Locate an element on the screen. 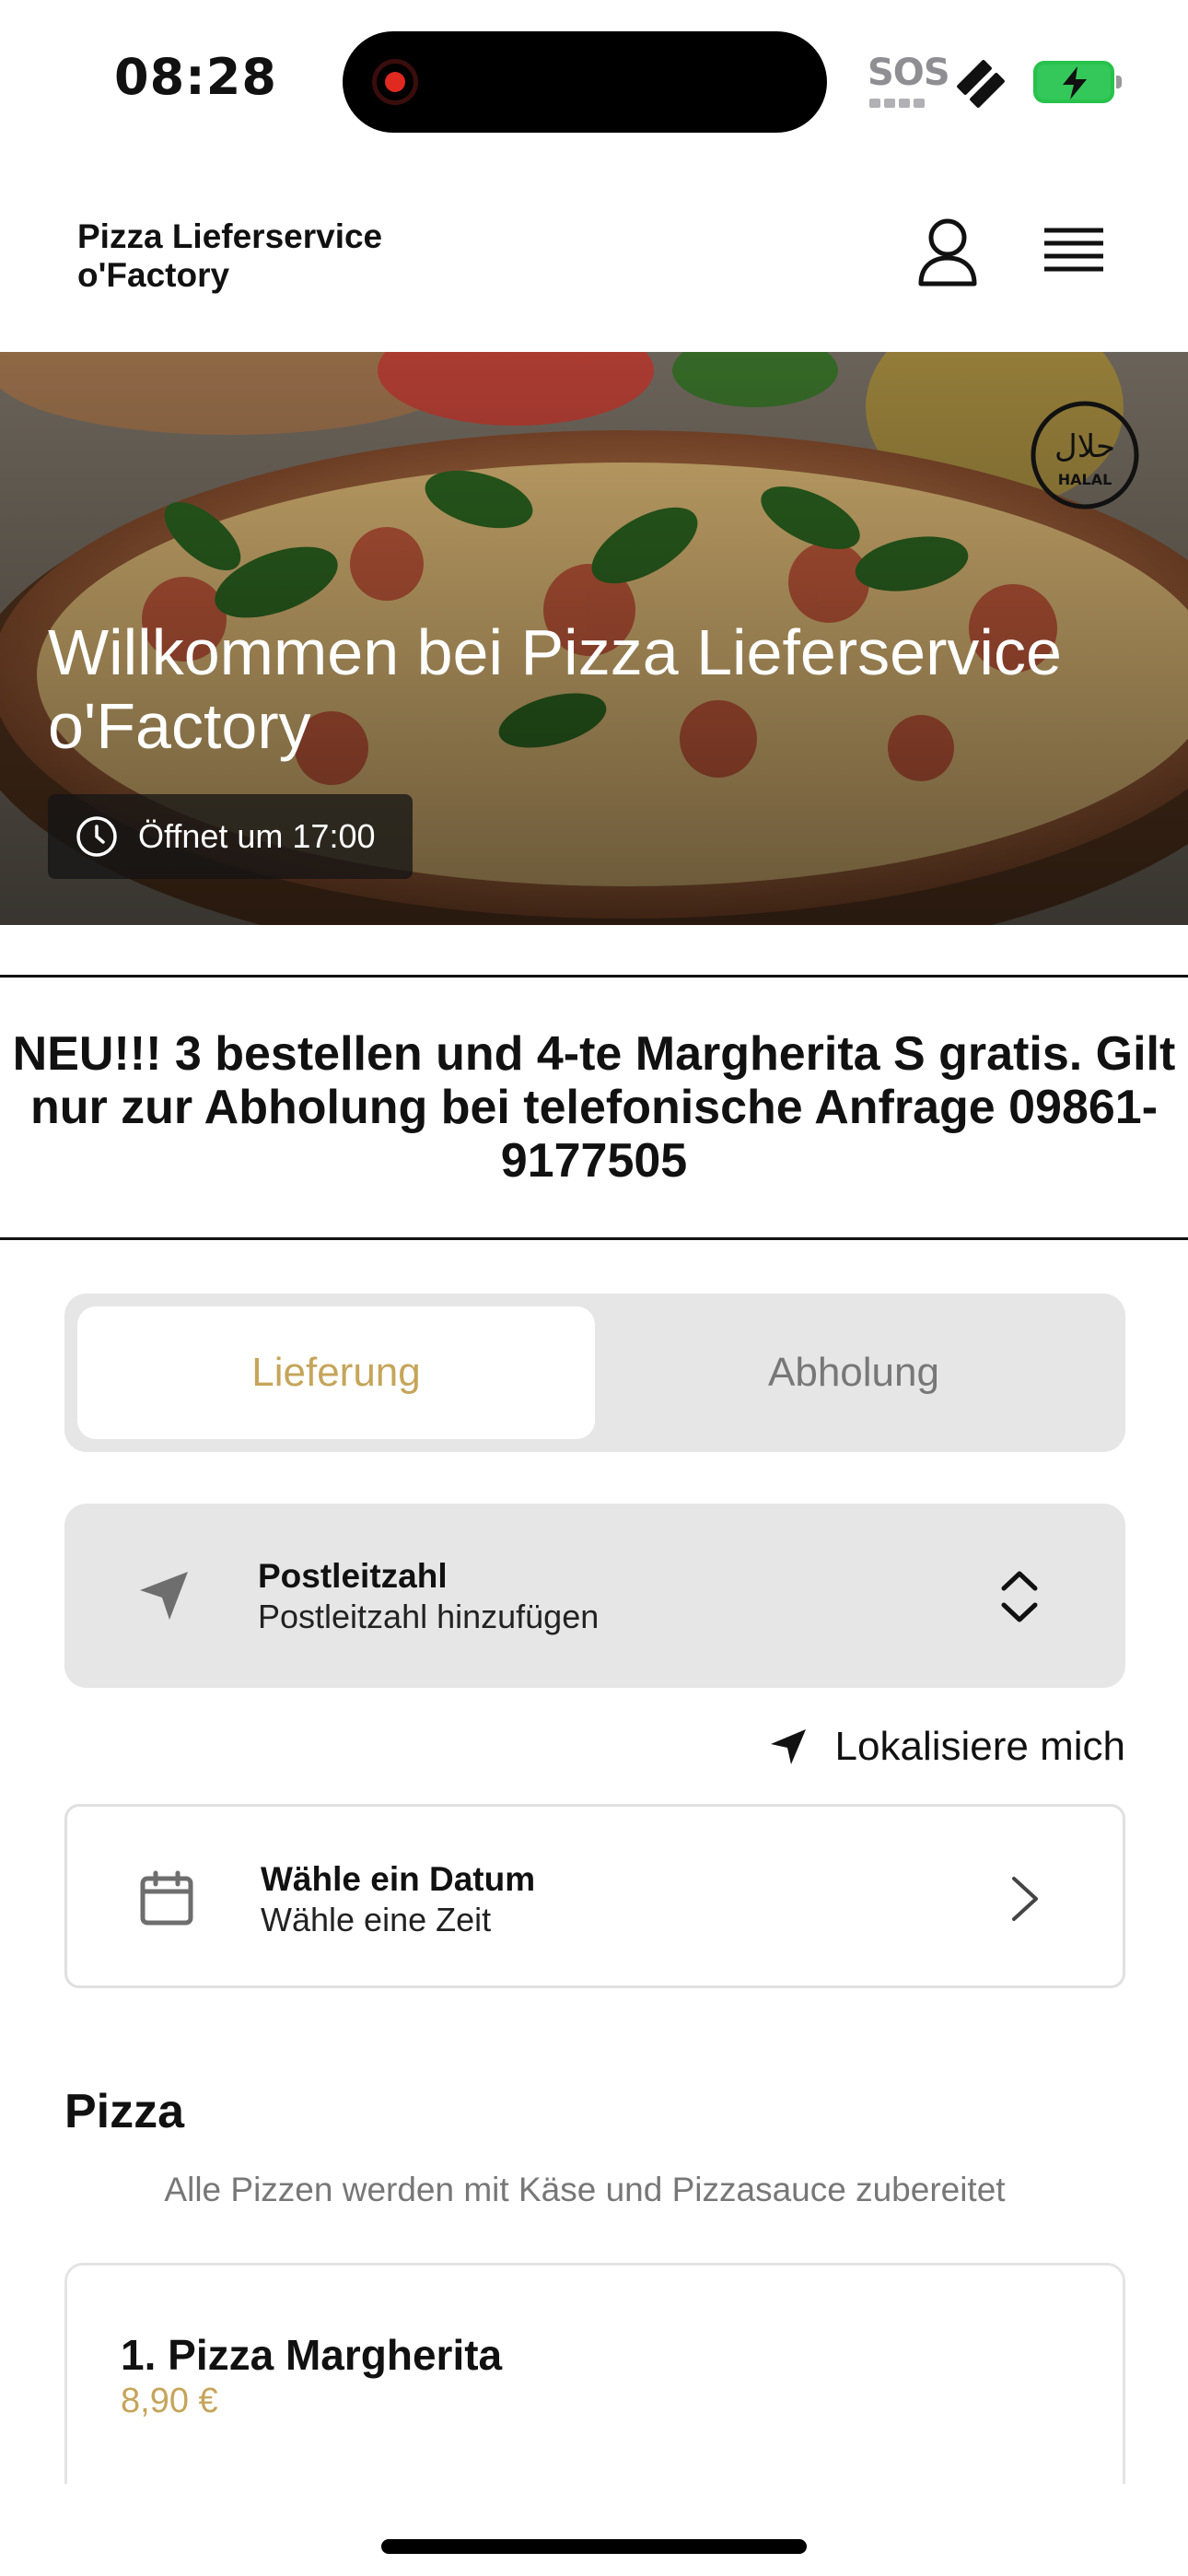 The height and width of the screenshot is (2576, 1188). brand-line-2: o'Factory is located at coordinates (153, 275).